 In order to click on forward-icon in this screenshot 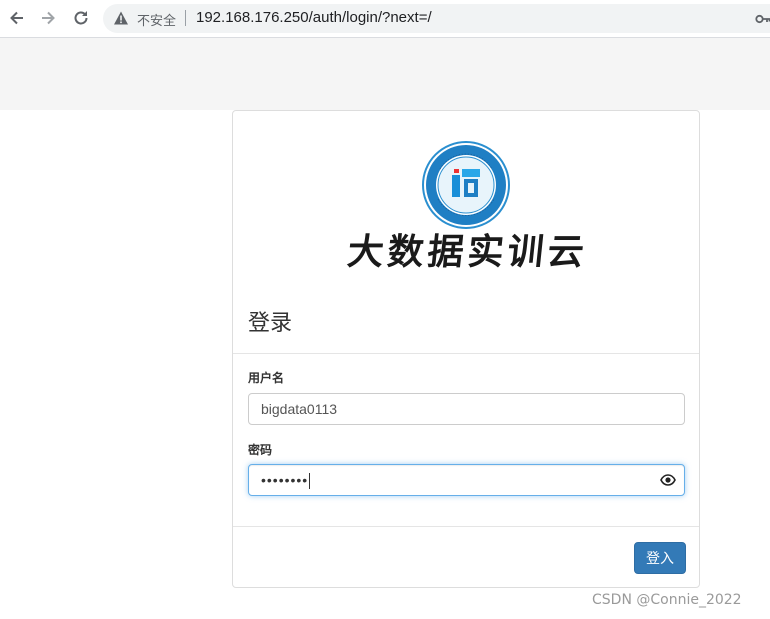, I will do `click(48, 18)`.